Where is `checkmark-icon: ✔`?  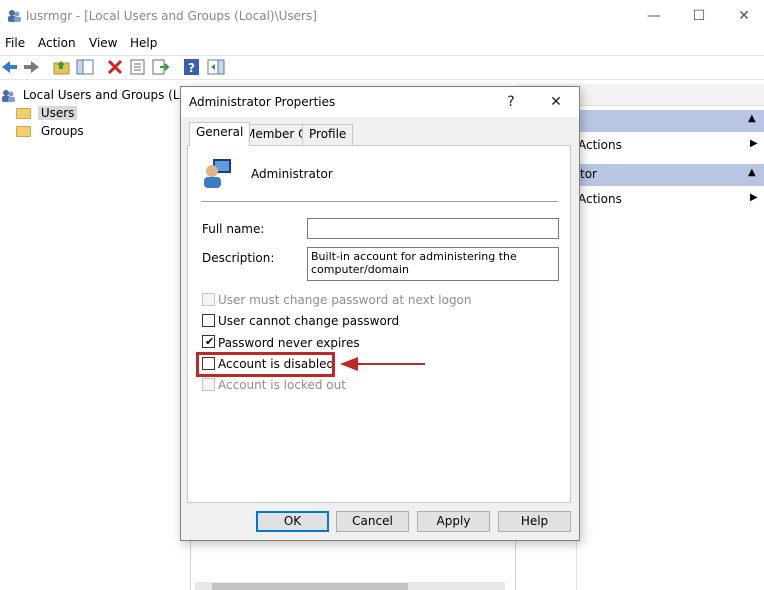
checkmark-icon: ✔ is located at coordinates (210, 341).